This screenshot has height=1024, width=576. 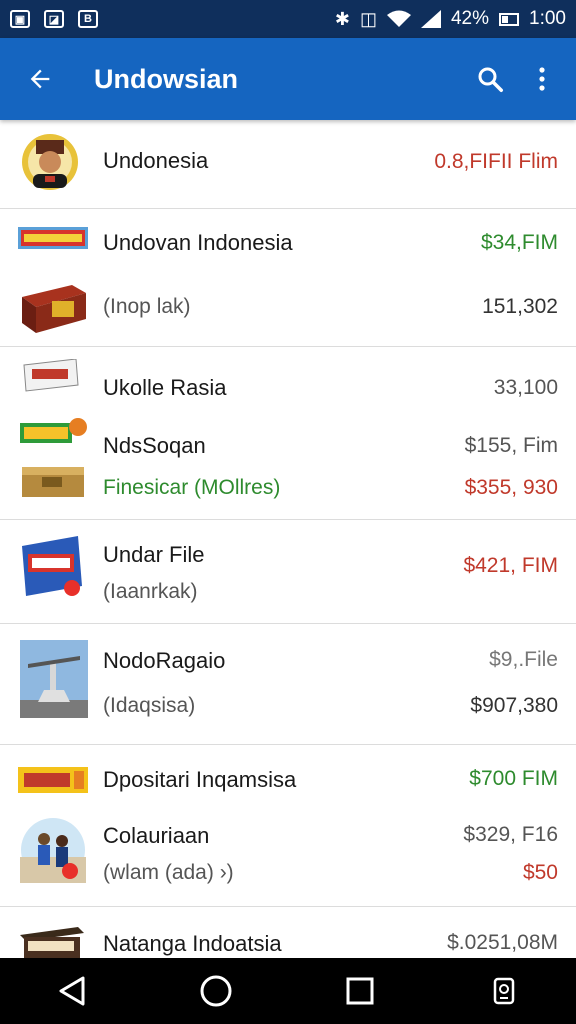 What do you see at coordinates (52, 942) in the screenshot?
I see `bar-thumbnail` at bounding box center [52, 942].